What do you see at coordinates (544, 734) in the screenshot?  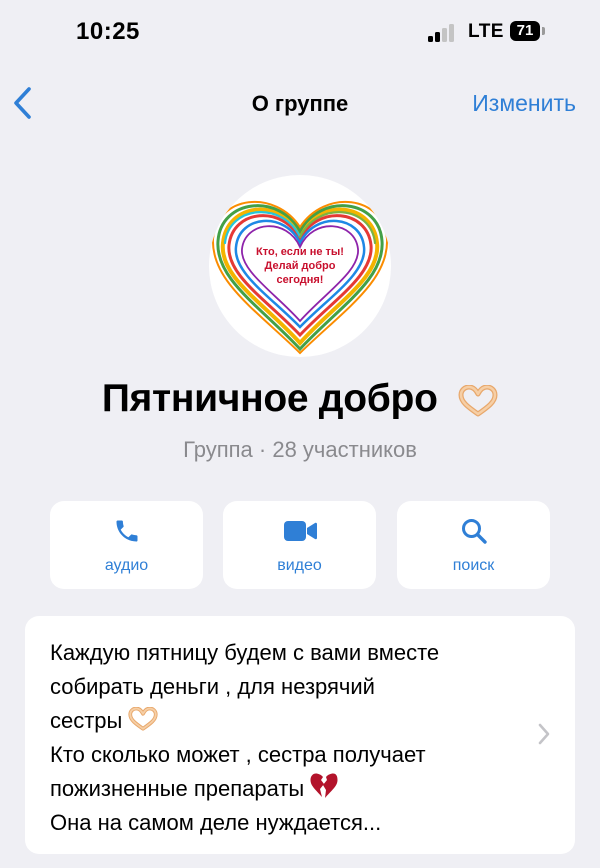 I see `chevron-right-icon` at bounding box center [544, 734].